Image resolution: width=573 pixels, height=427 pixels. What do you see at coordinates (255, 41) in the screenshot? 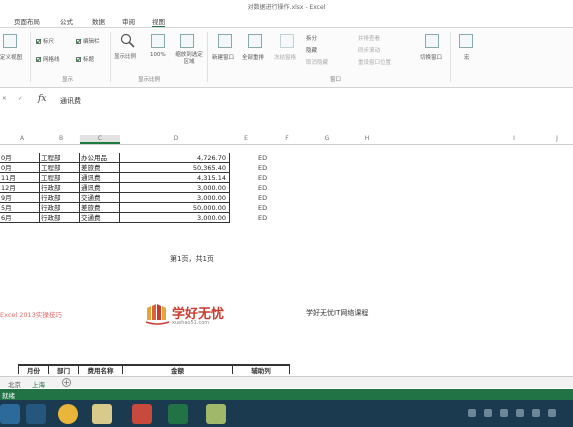
I see `arrange-all-icon` at bounding box center [255, 41].